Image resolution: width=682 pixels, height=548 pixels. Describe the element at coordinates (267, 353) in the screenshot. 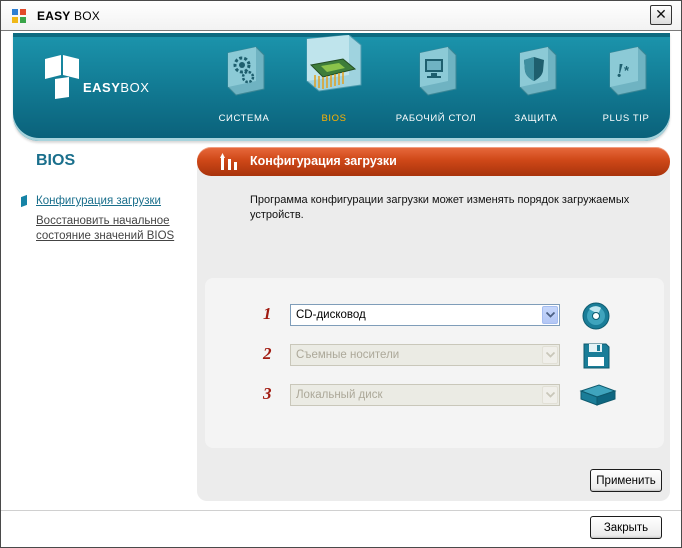

I see `boot-order-number: 2` at that location.